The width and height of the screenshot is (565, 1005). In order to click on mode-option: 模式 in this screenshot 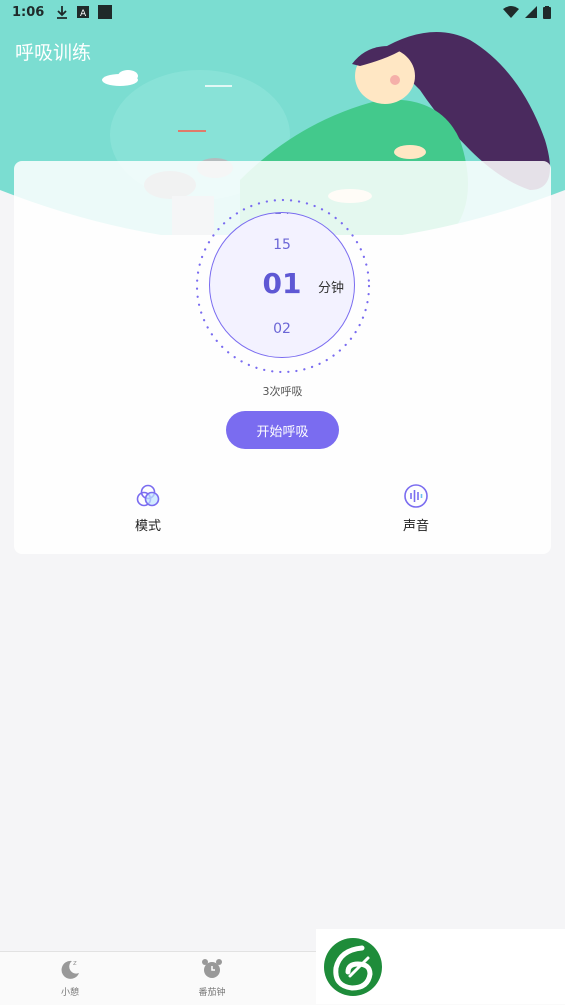, I will do `click(148, 508)`.